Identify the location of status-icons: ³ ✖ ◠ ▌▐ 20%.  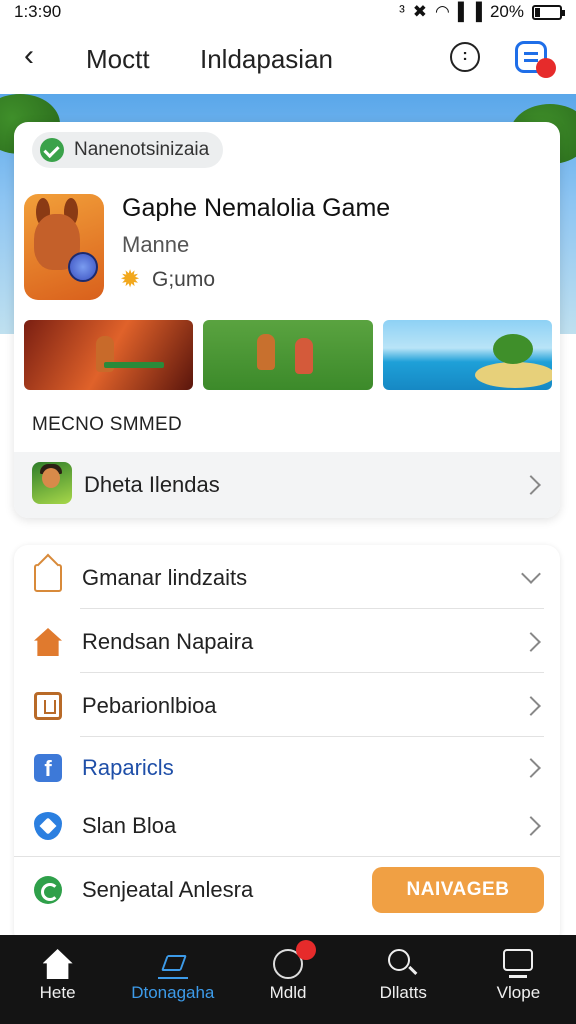
(482, 12).